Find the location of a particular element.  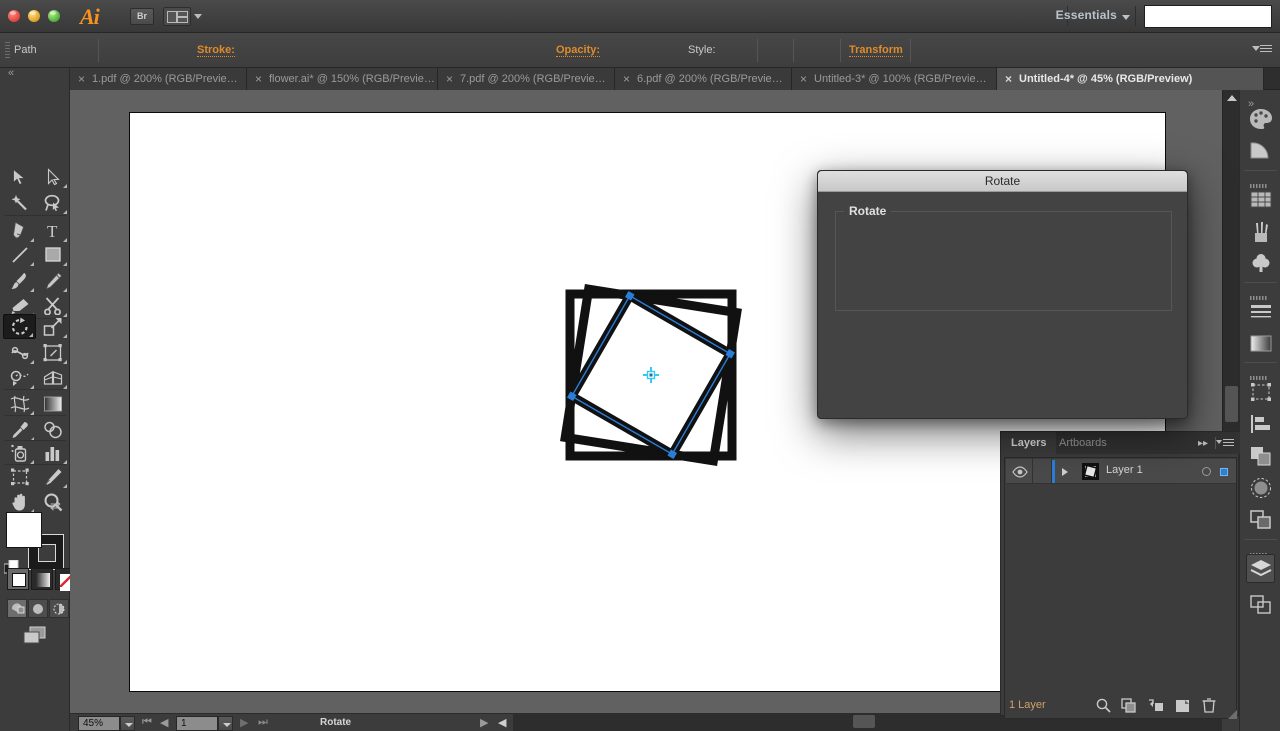

scroll-up-arrow-icon is located at coordinates (1232, 98).